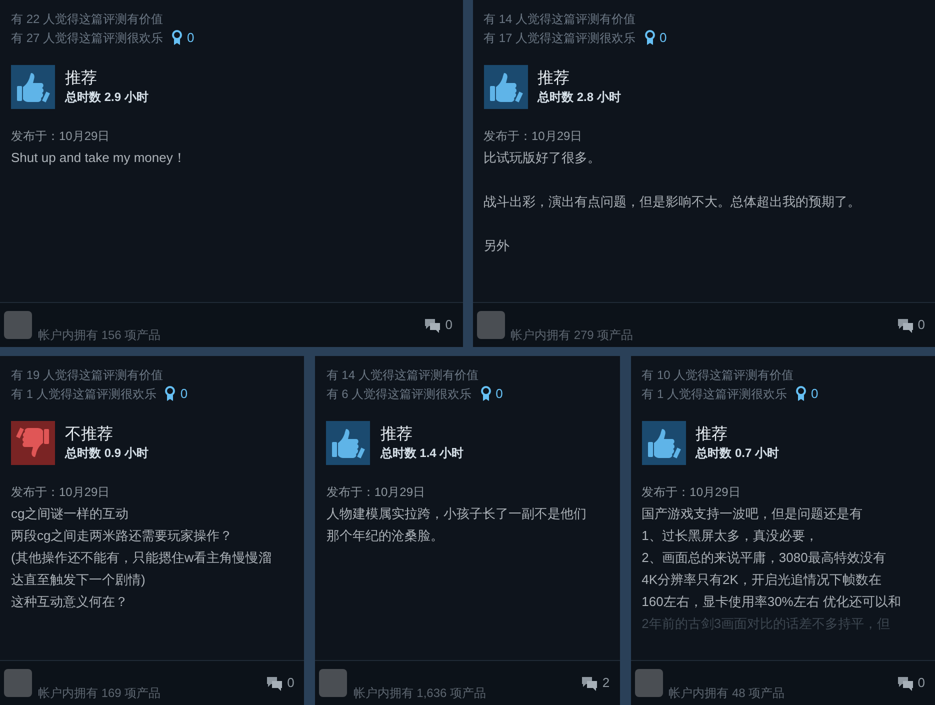 The width and height of the screenshot is (935, 705). What do you see at coordinates (70, 601) in the screenshot?
I see `review-text: 这种互动意义何在？` at bounding box center [70, 601].